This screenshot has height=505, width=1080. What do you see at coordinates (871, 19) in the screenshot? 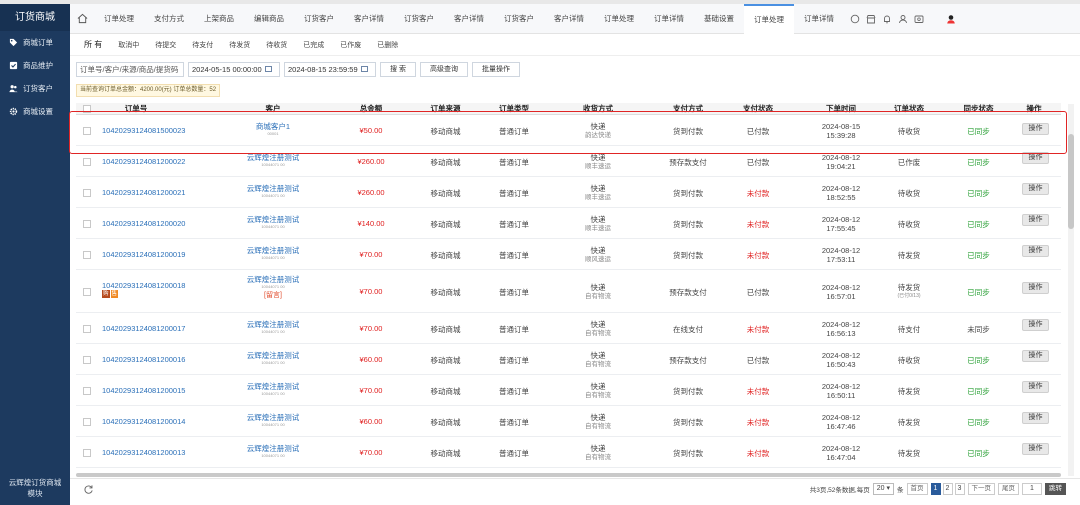
I see `store-icon` at bounding box center [871, 19].